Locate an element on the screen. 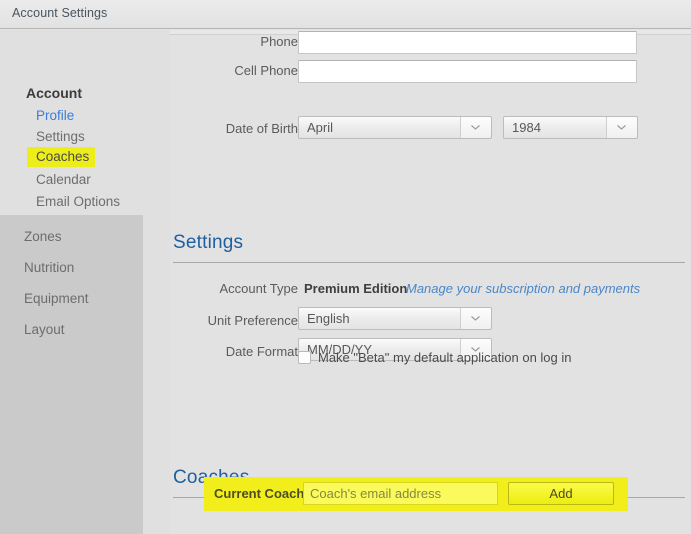  phone-row: Phone is located at coordinates (234, 43).